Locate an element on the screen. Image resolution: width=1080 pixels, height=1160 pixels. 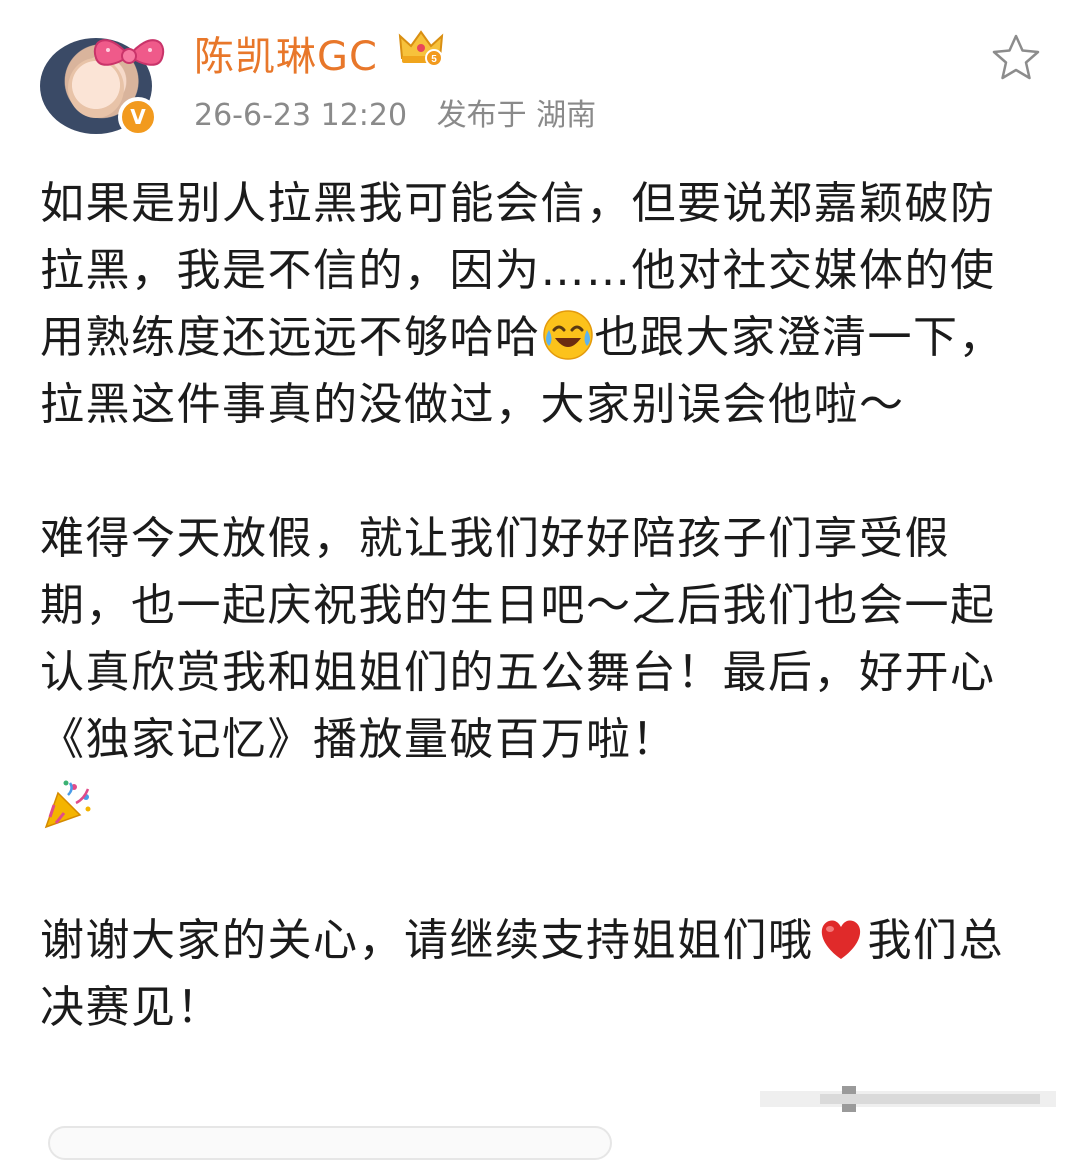
horizontal-scrollbar is located at coordinates (908, 1099).